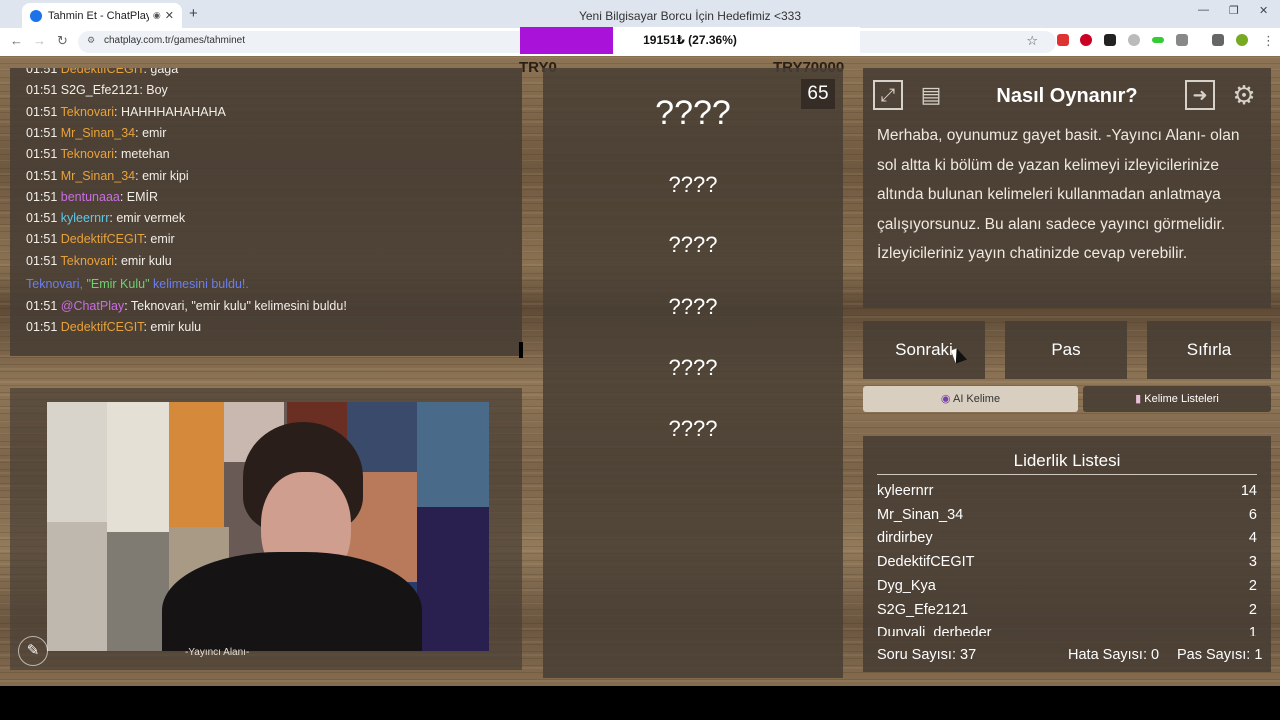 The image size is (1280, 720). Describe the element at coordinates (193, 13) in the screenshot. I see `new-tab-button: +` at that location.